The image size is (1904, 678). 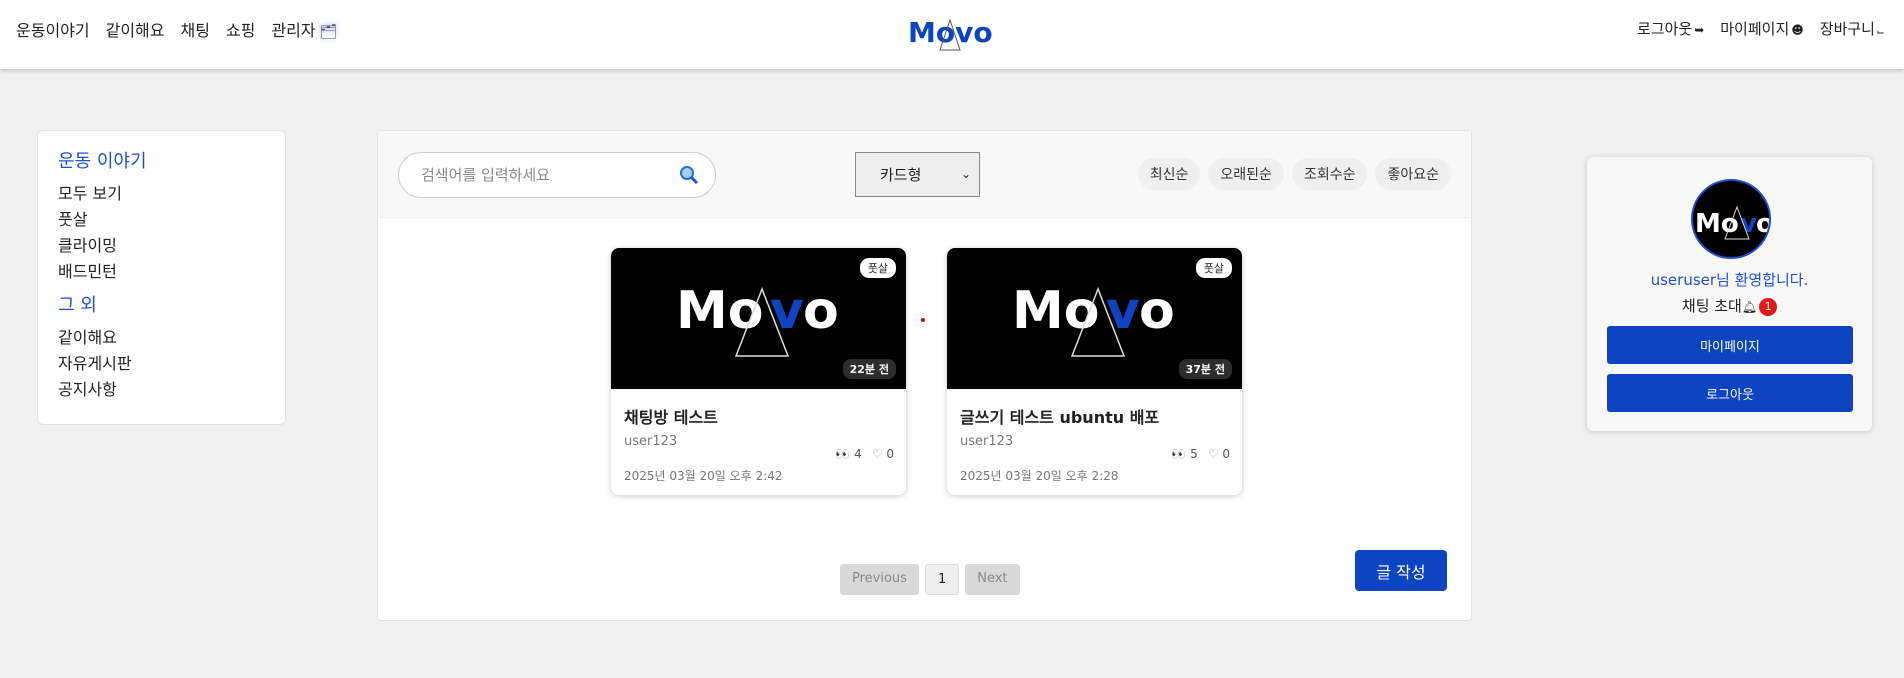 I want to click on notification-badge: 1, so click(x=1768, y=306).